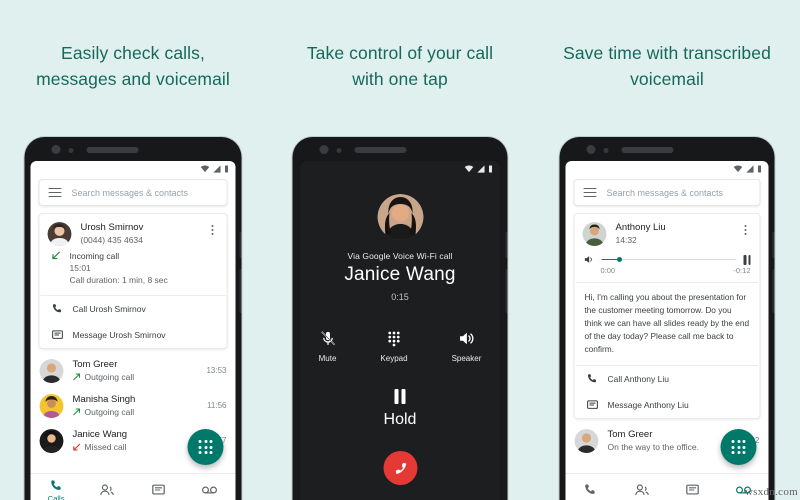 The height and width of the screenshot is (500, 800). Describe the element at coordinates (77, 447) in the screenshot. I see `missed-call-arrow-icon` at that location.